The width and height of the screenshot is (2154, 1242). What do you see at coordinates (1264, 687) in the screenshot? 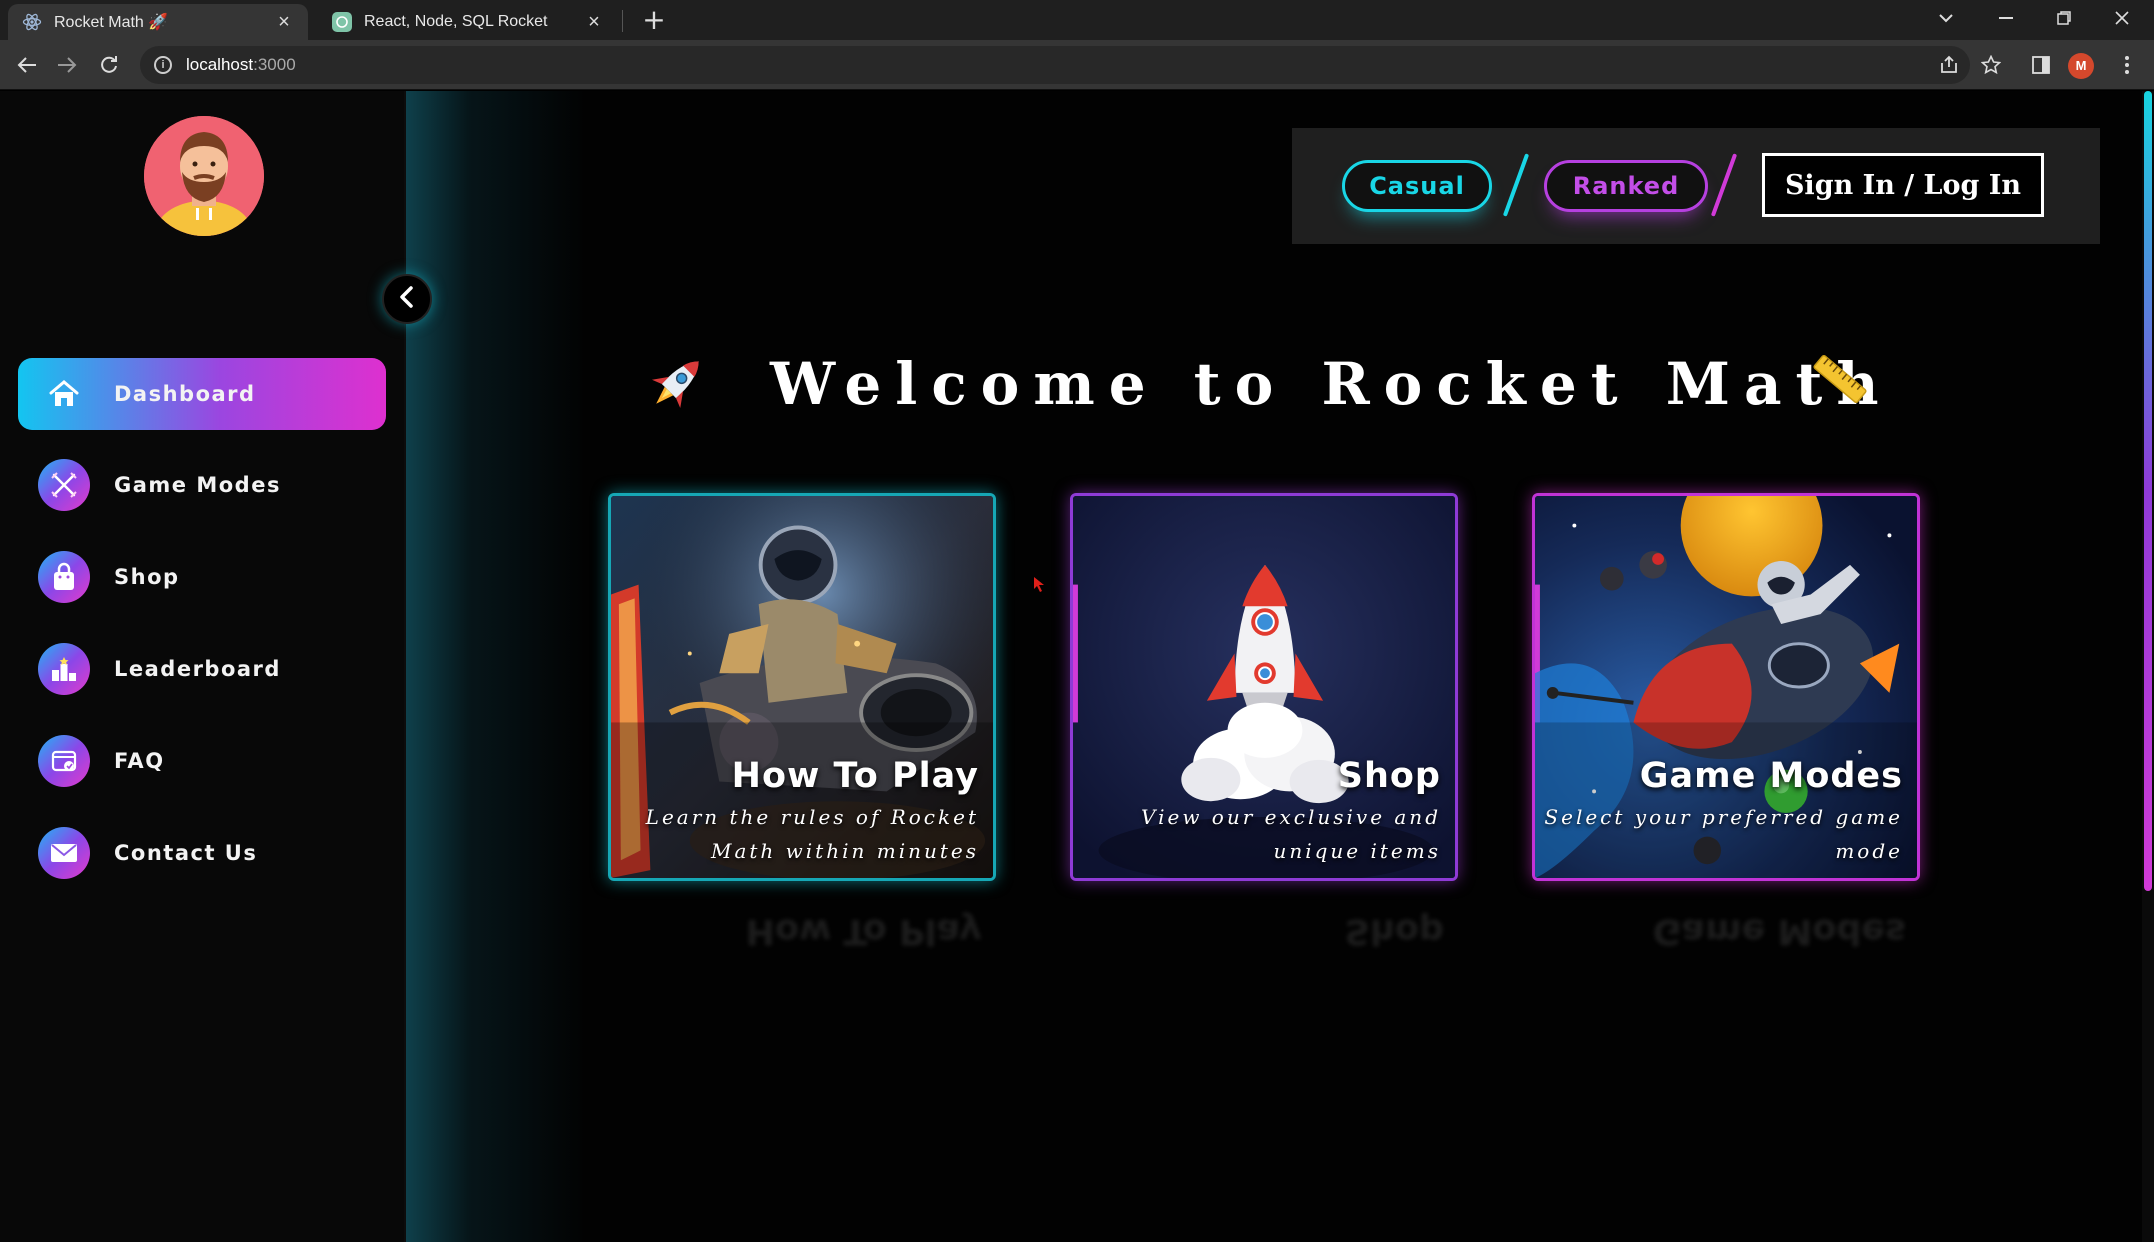
I see `shop-card: Shop View our exclusive and unique items` at bounding box center [1264, 687].